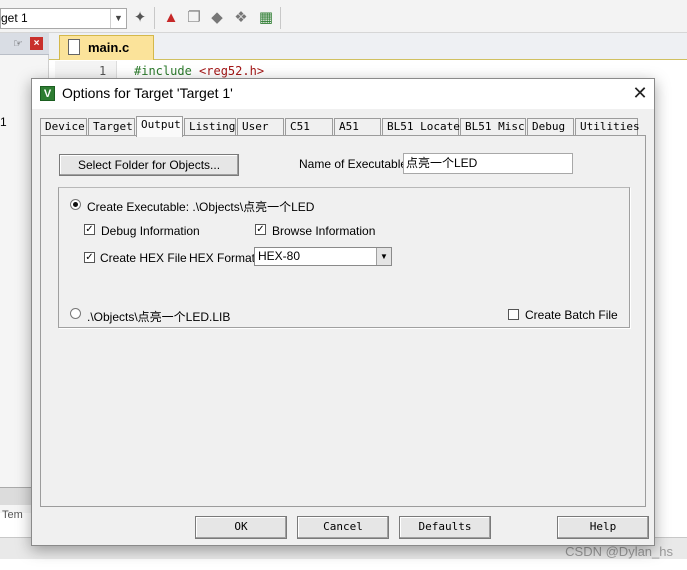 The height and width of the screenshot is (570, 687). What do you see at coordinates (607, 127) in the screenshot?
I see `tab-utilities: Utilities` at bounding box center [607, 127].